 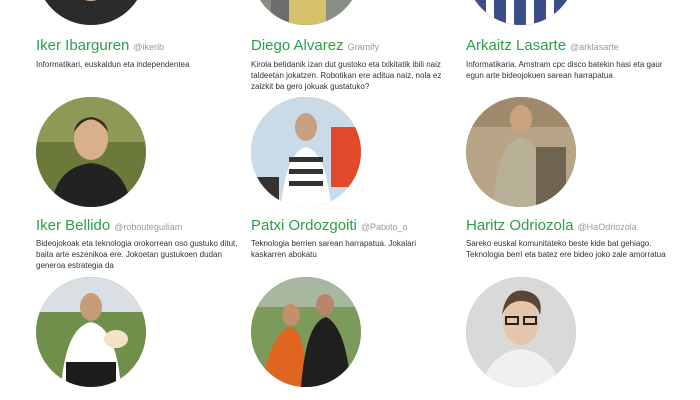 I want to click on member-name-line: Diego Alvarez Gramify, so click(x=315, y=46).